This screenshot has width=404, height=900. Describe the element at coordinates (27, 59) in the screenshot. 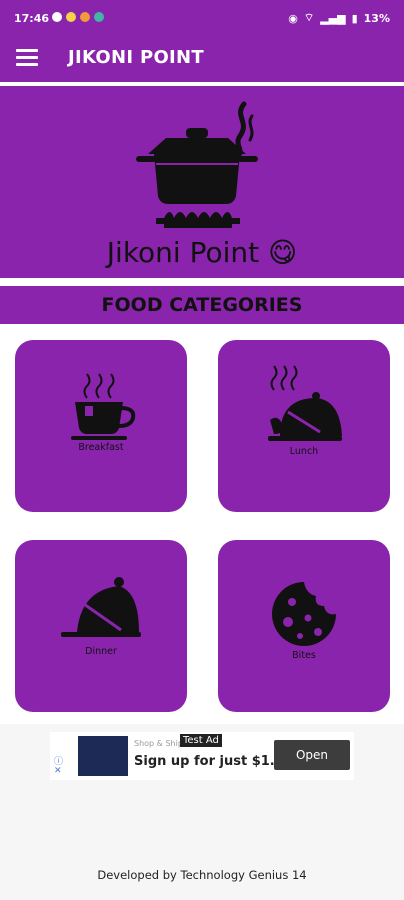

I see `hamburger-menu-icon` at that location.